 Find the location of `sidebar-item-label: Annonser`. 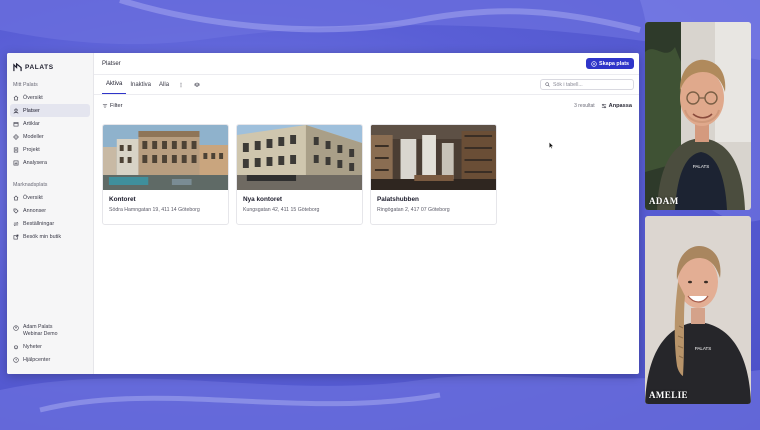

sidebar-item-label: Annonser is located at coordinates (35, 210).